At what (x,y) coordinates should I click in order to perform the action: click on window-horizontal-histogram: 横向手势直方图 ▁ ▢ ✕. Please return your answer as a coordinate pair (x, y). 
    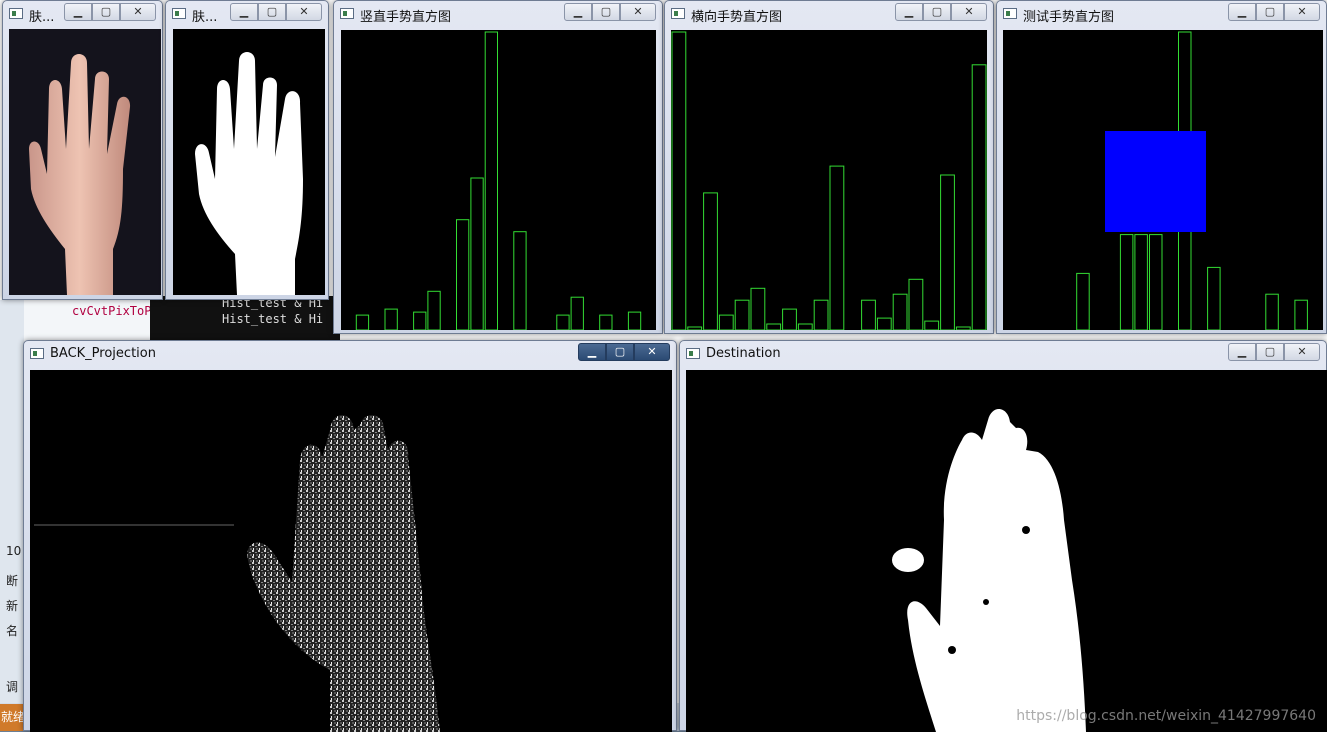
    Looking at the image, I should click on (829, 167).